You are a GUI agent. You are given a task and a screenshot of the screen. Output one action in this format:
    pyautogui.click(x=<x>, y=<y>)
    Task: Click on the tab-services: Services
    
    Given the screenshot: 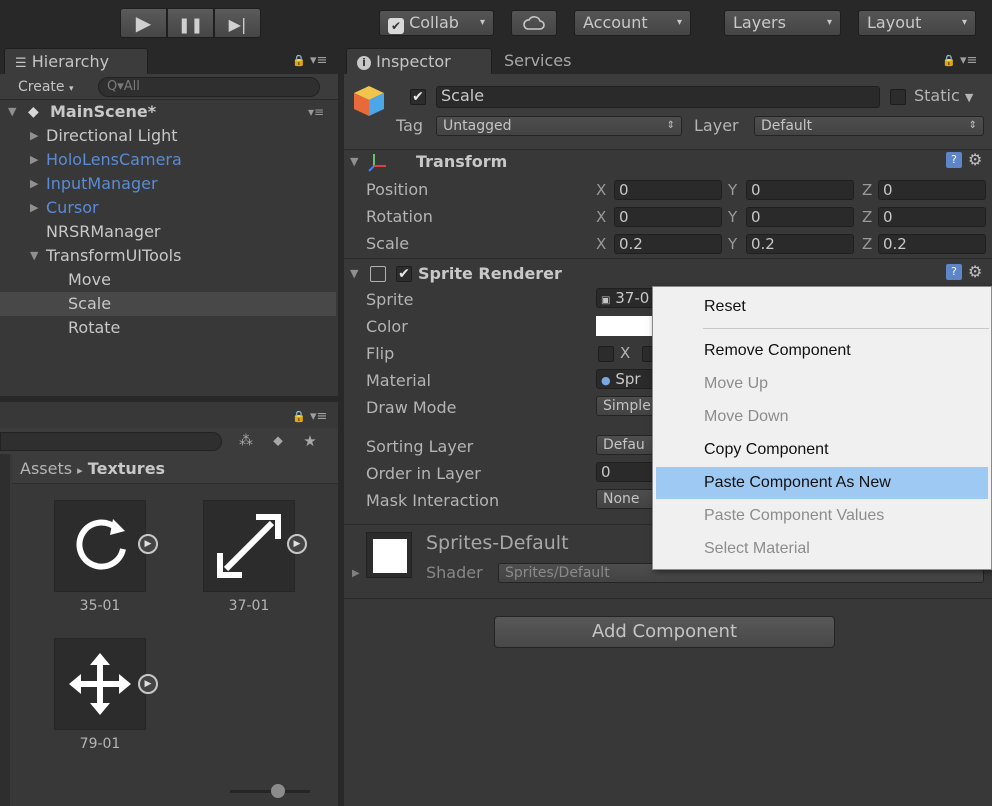 What is the action you would take?
    pyautogui.click(x=549, y=61)
    